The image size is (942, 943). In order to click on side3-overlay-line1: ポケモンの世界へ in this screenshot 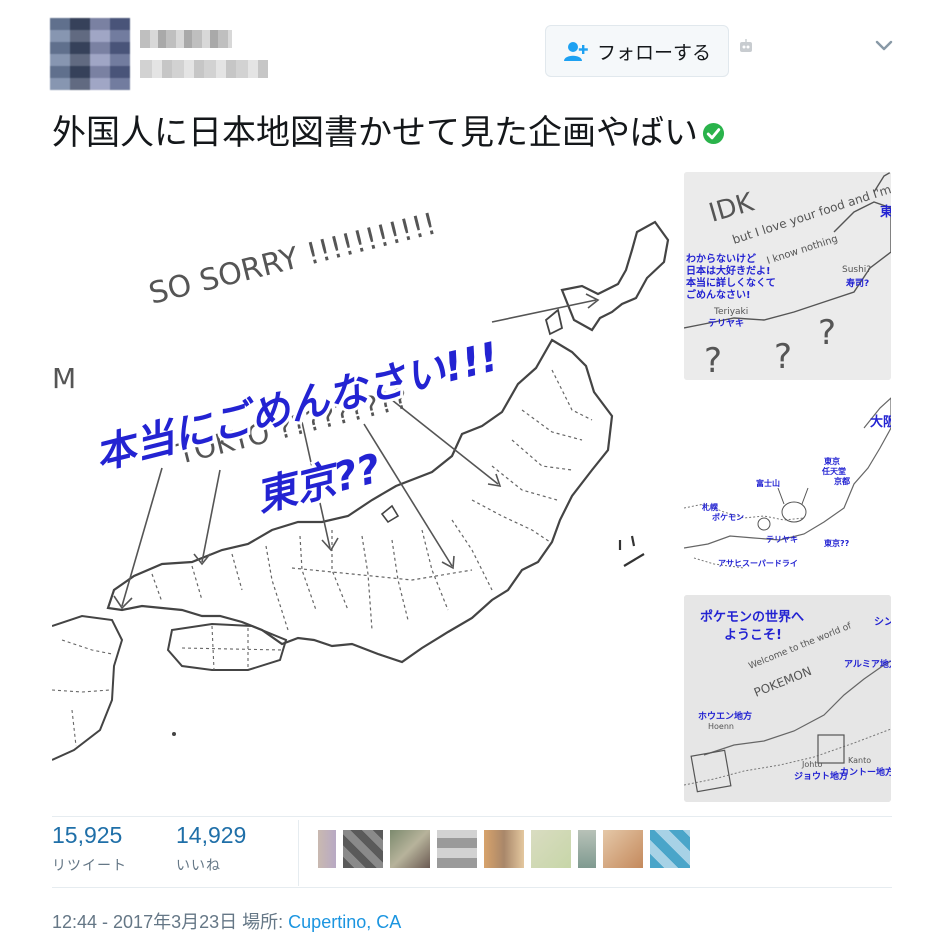, I will do `click(752, 617)`.